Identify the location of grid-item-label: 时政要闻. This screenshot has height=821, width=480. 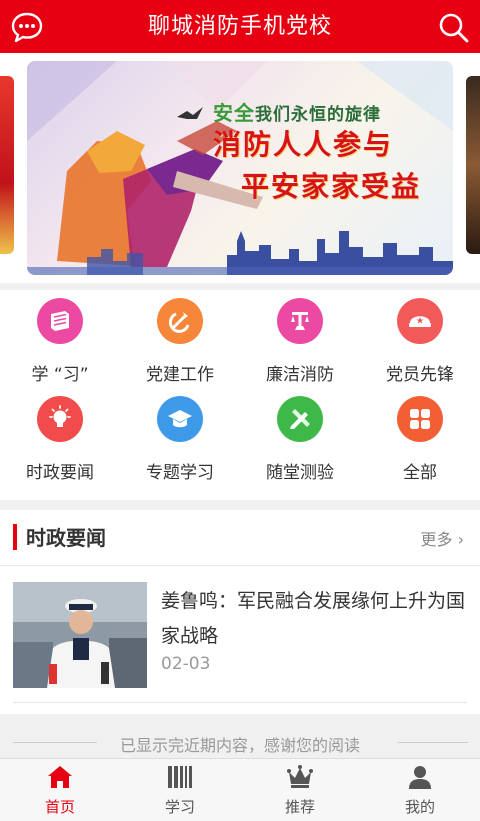
(60, 473).